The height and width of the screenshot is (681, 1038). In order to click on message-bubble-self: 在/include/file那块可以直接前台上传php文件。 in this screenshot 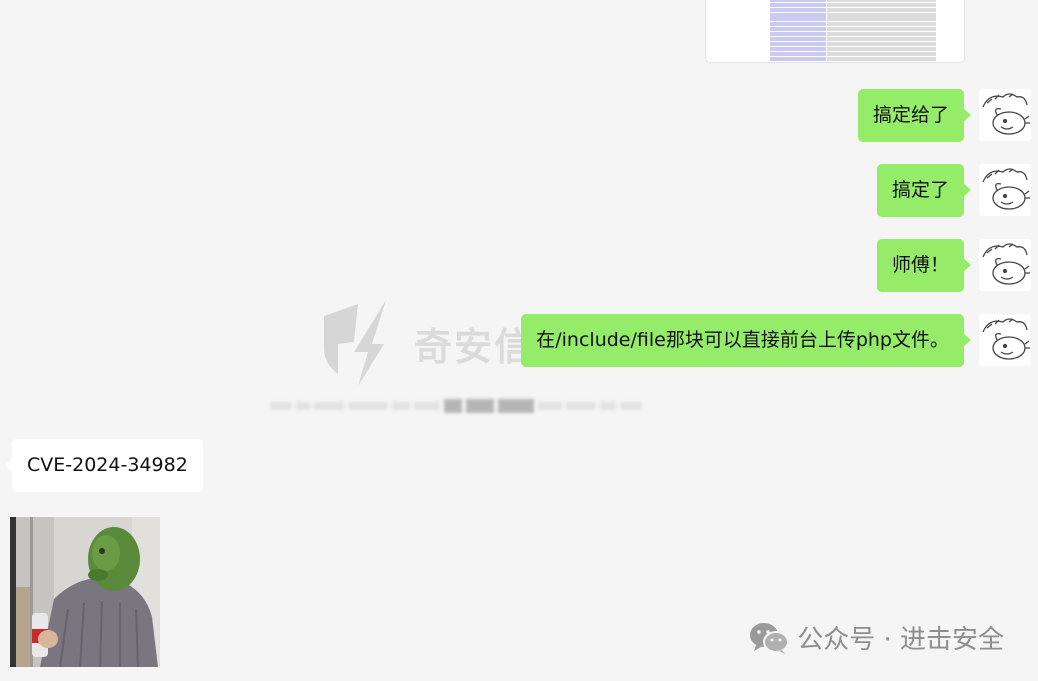, I will do `click(746, 340)`.